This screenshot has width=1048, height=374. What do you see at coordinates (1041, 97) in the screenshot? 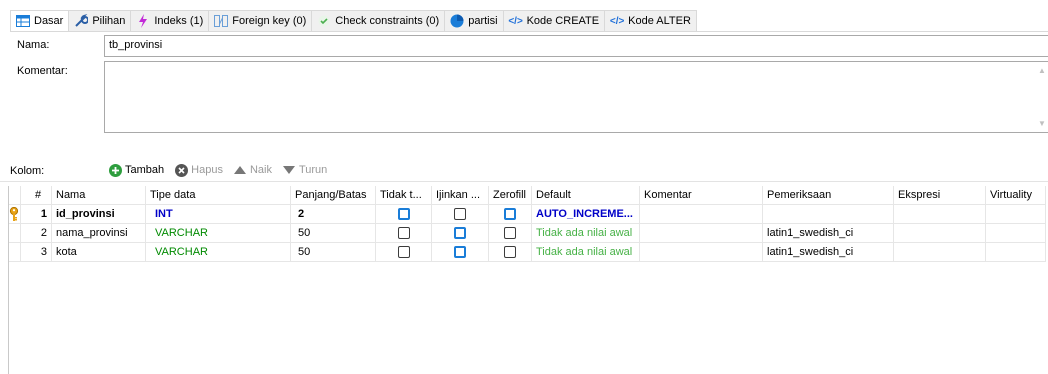
I see `komentar-scrollbar: ▲ ▼` at bounding box center [1041, 97].